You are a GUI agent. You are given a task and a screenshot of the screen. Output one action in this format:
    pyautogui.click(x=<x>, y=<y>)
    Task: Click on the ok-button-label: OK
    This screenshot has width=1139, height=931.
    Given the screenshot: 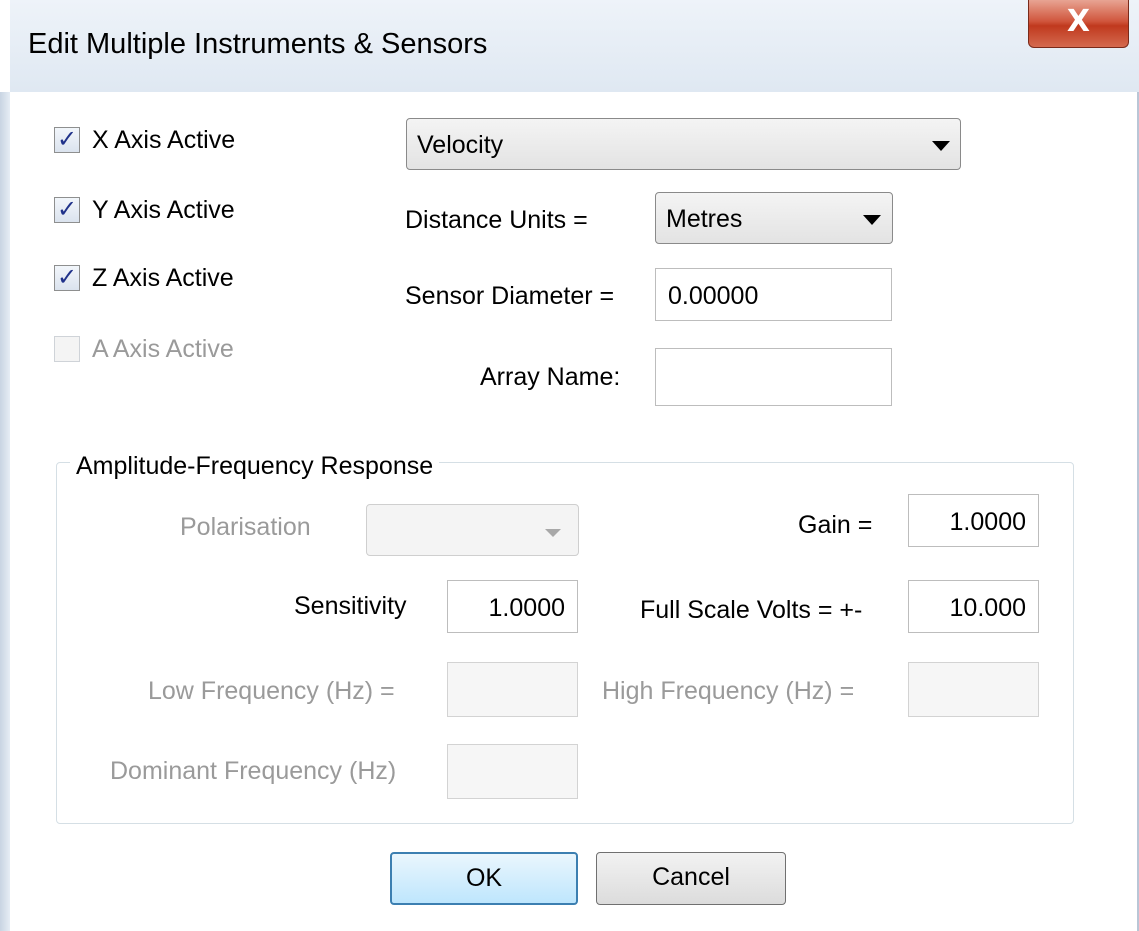 What is the action you would take?
    pyautogui.click(x=484, y=878)
    